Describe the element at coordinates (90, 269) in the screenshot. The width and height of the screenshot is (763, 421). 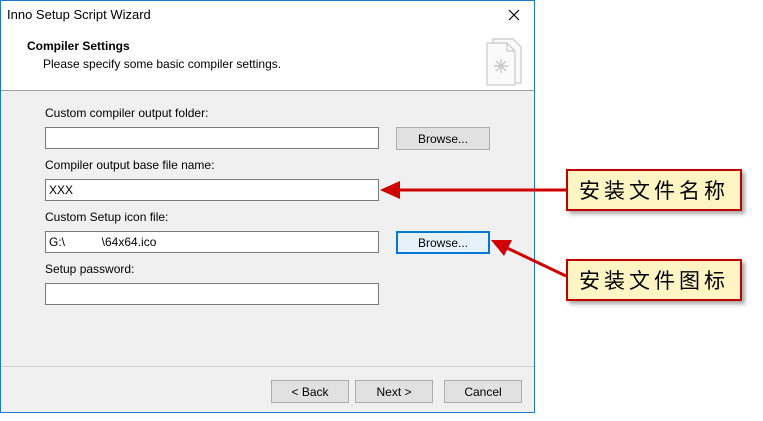
I see `password-label: Setup password:` at that location.